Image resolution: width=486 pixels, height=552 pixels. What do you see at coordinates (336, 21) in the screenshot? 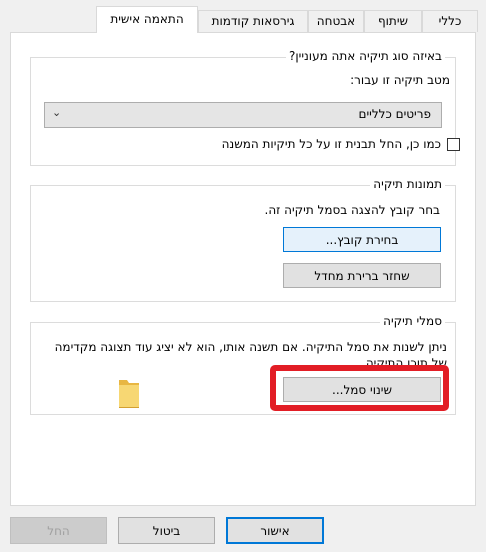
I see `tab-security: אבטחה` at bounding box center [336, 21].